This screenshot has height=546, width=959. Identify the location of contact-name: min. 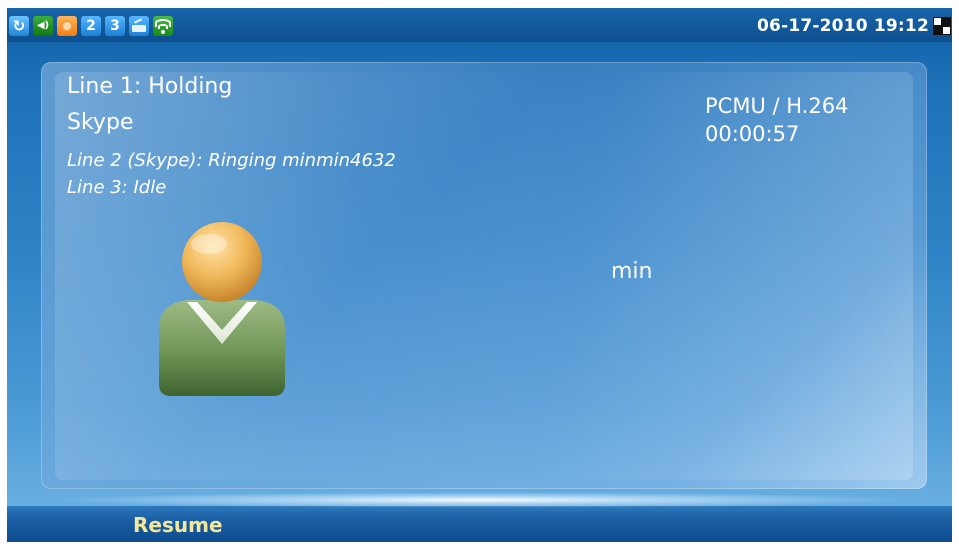
(632, 271).